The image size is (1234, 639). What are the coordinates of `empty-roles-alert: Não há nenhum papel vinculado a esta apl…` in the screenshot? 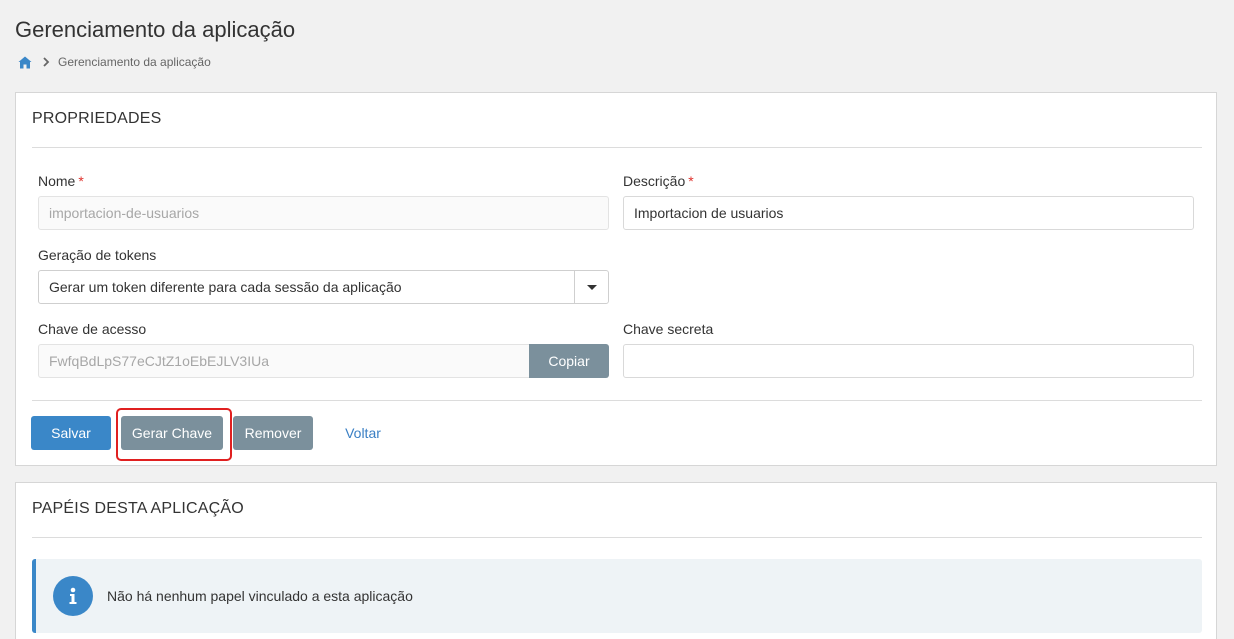 It's located at (617, 596).